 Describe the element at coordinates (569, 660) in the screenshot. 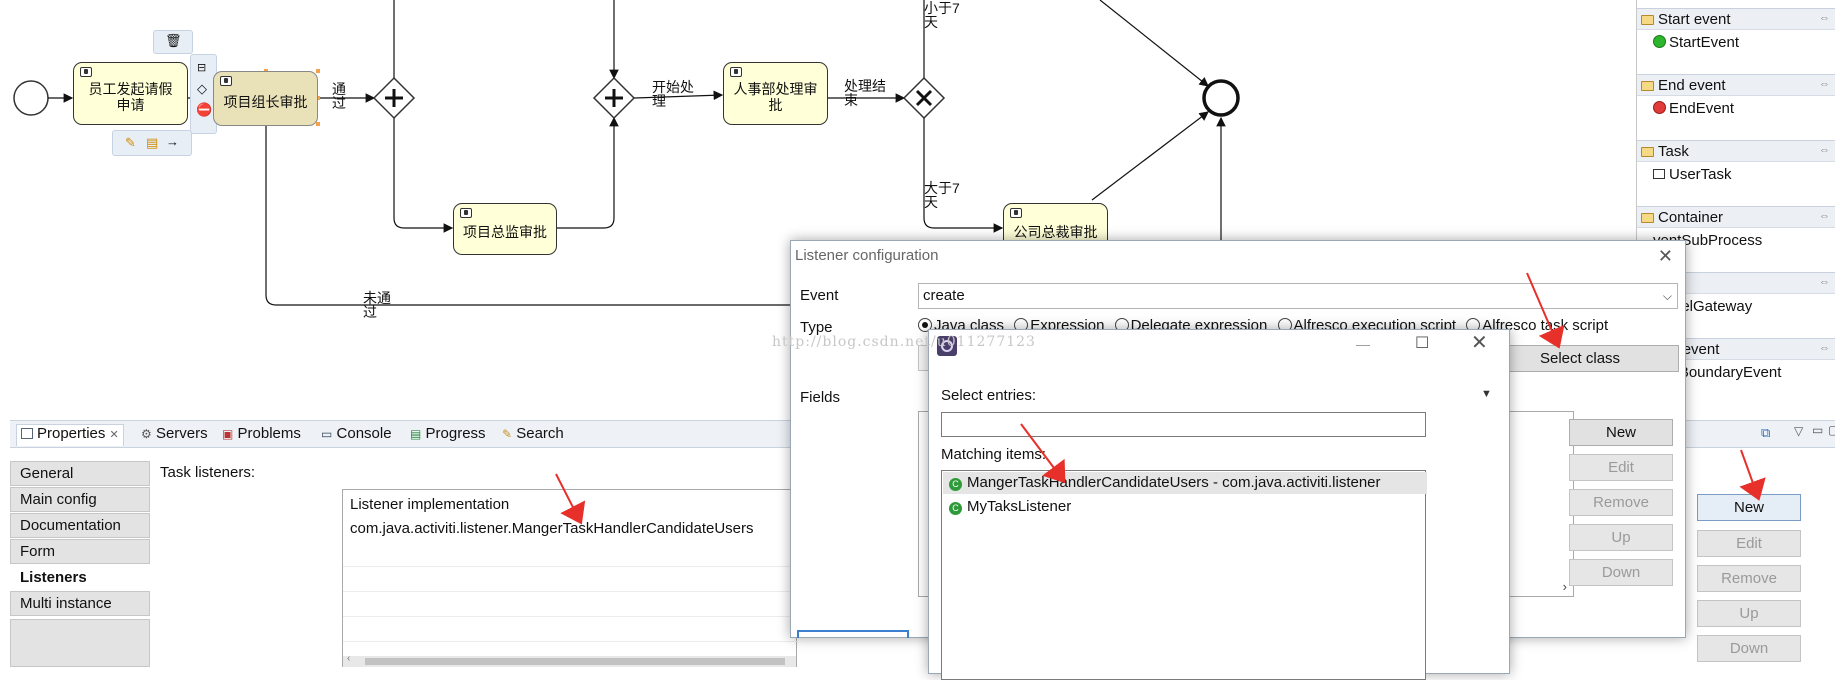

I see `horizontal-scrollbar: ‹` at that location.